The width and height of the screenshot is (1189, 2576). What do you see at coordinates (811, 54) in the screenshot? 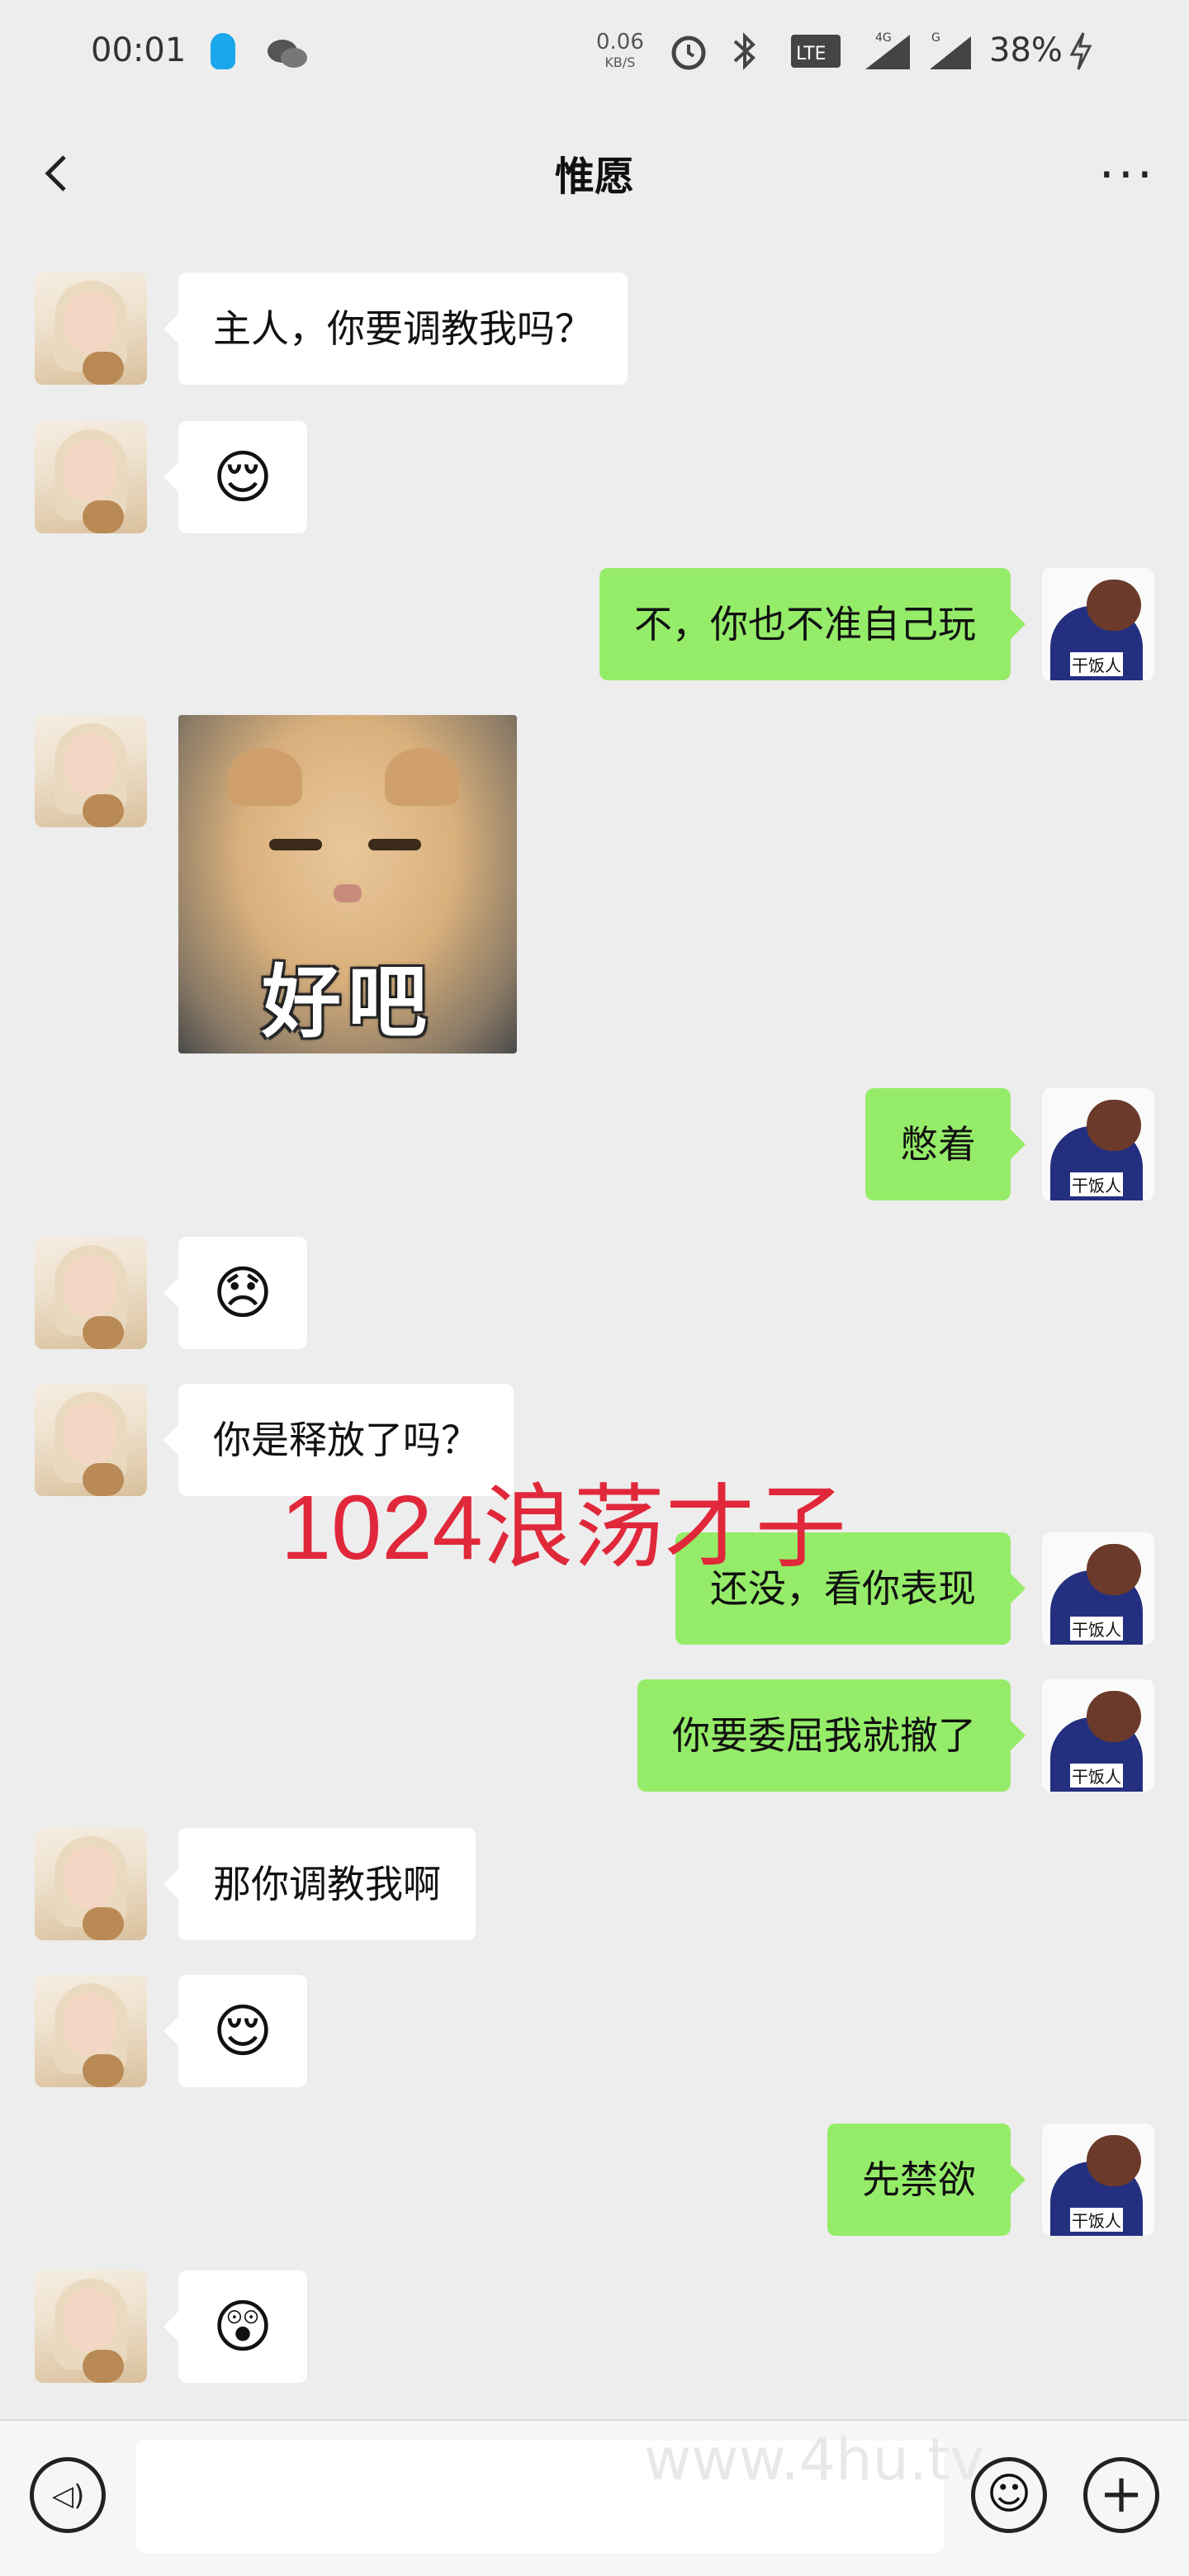
I see `svg-text: LTE` at bounding box center [811, 54].